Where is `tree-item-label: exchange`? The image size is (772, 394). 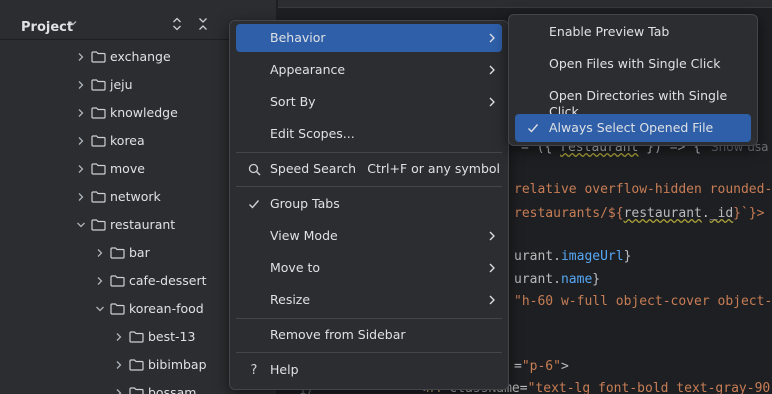
tree-item-label: exchange is located at coordinates (140, 56).